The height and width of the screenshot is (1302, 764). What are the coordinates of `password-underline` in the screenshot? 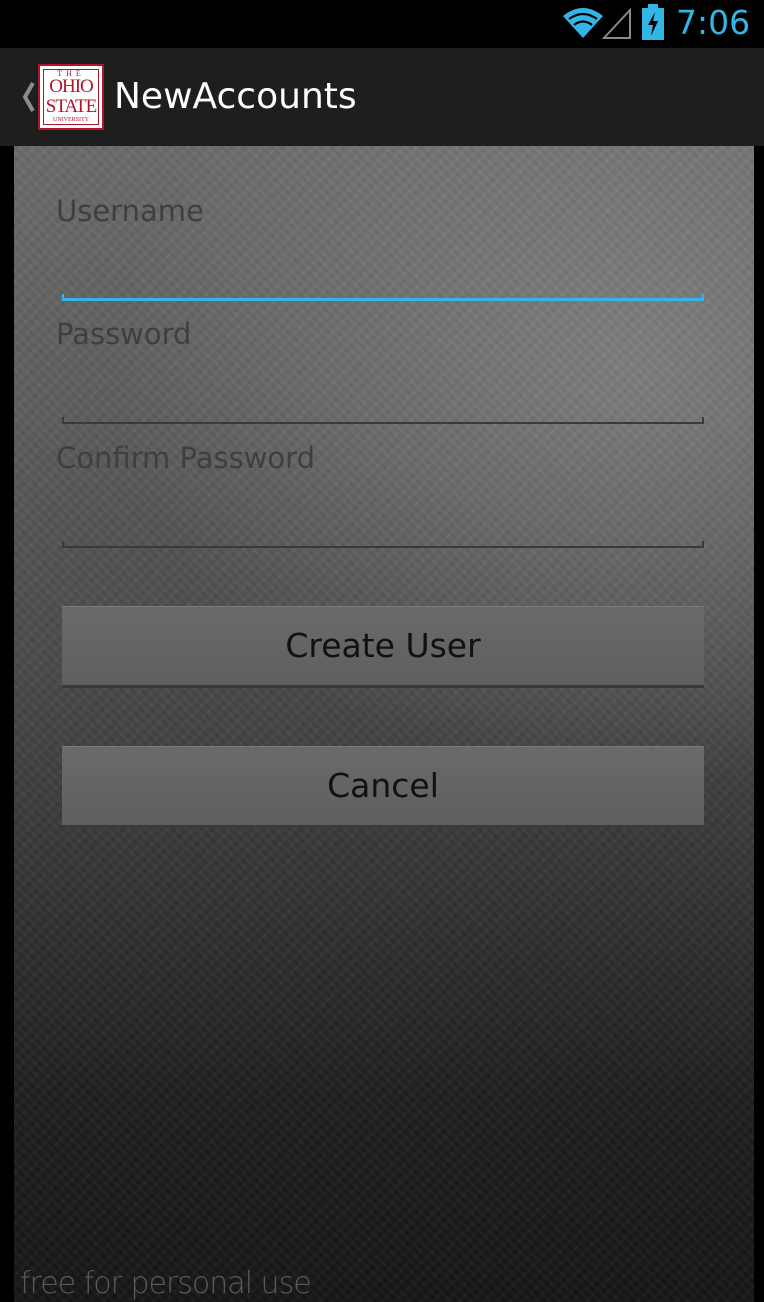 It's located at (383, 420).